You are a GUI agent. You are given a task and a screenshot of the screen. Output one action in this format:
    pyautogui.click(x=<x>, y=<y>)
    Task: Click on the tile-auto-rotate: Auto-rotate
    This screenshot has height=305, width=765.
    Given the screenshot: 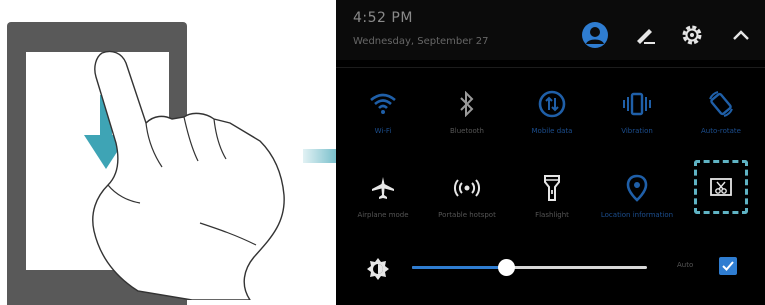 What is the action you would take?
    pyautogui.click(x=721, y=123)
    